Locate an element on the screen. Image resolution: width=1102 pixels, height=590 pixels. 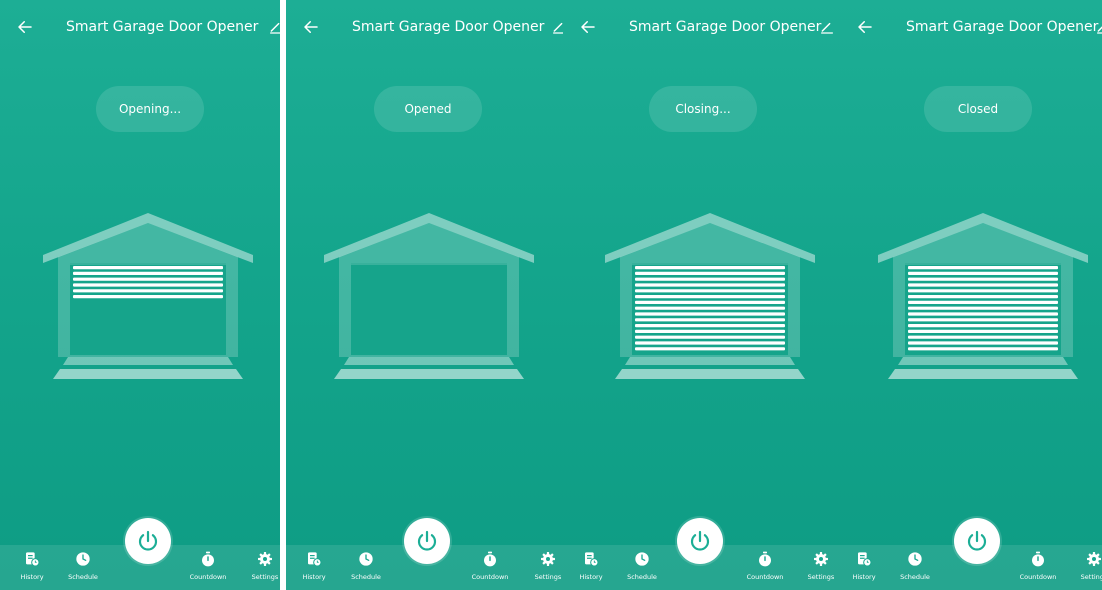
door-status-badge: Opened is located at coordinates (428, 109).